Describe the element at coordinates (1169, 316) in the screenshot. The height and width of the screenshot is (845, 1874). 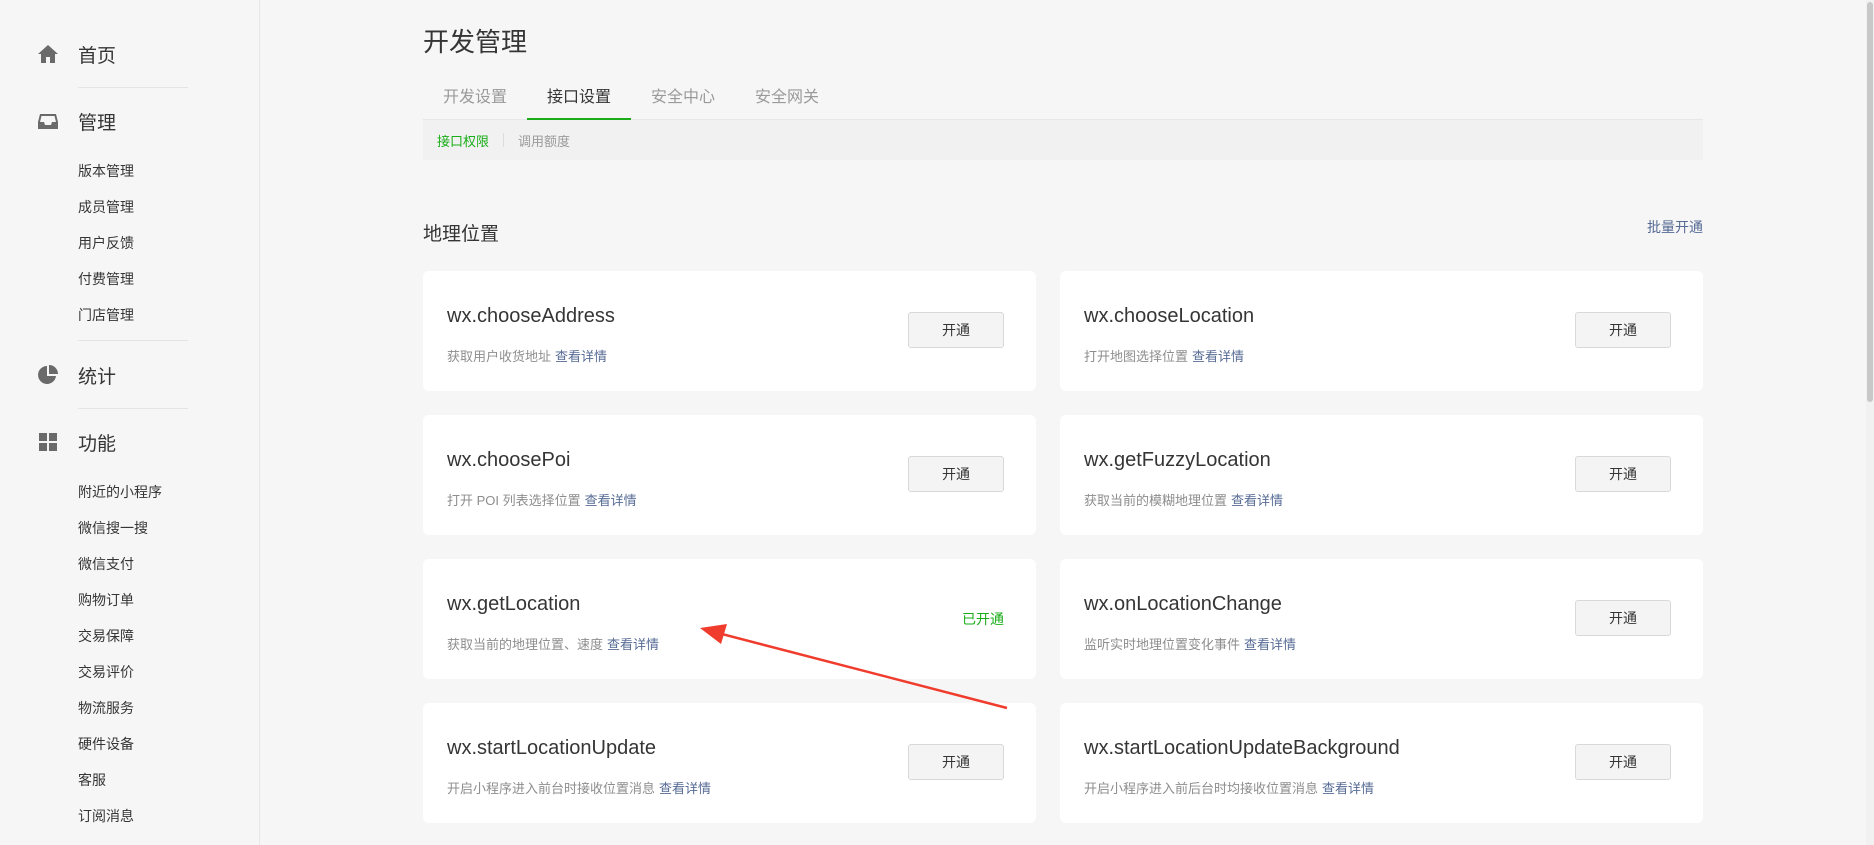
I see `api-name: wx.chooseLocation` at that location.